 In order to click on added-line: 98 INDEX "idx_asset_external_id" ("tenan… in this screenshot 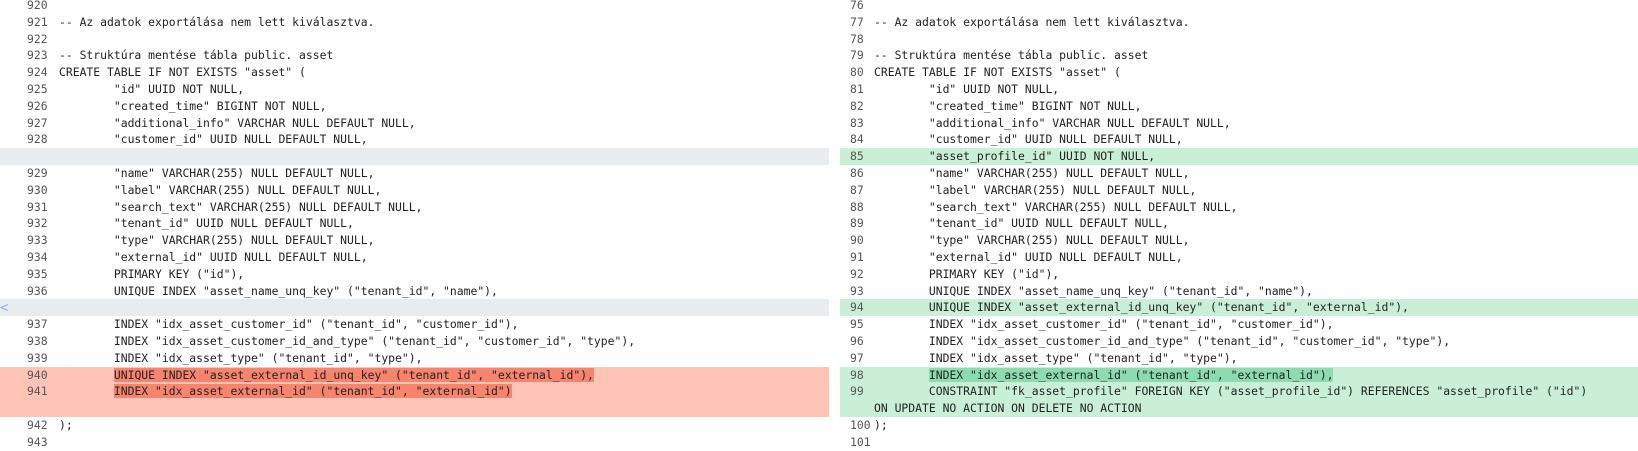, I will do `click(1239, 375)`.